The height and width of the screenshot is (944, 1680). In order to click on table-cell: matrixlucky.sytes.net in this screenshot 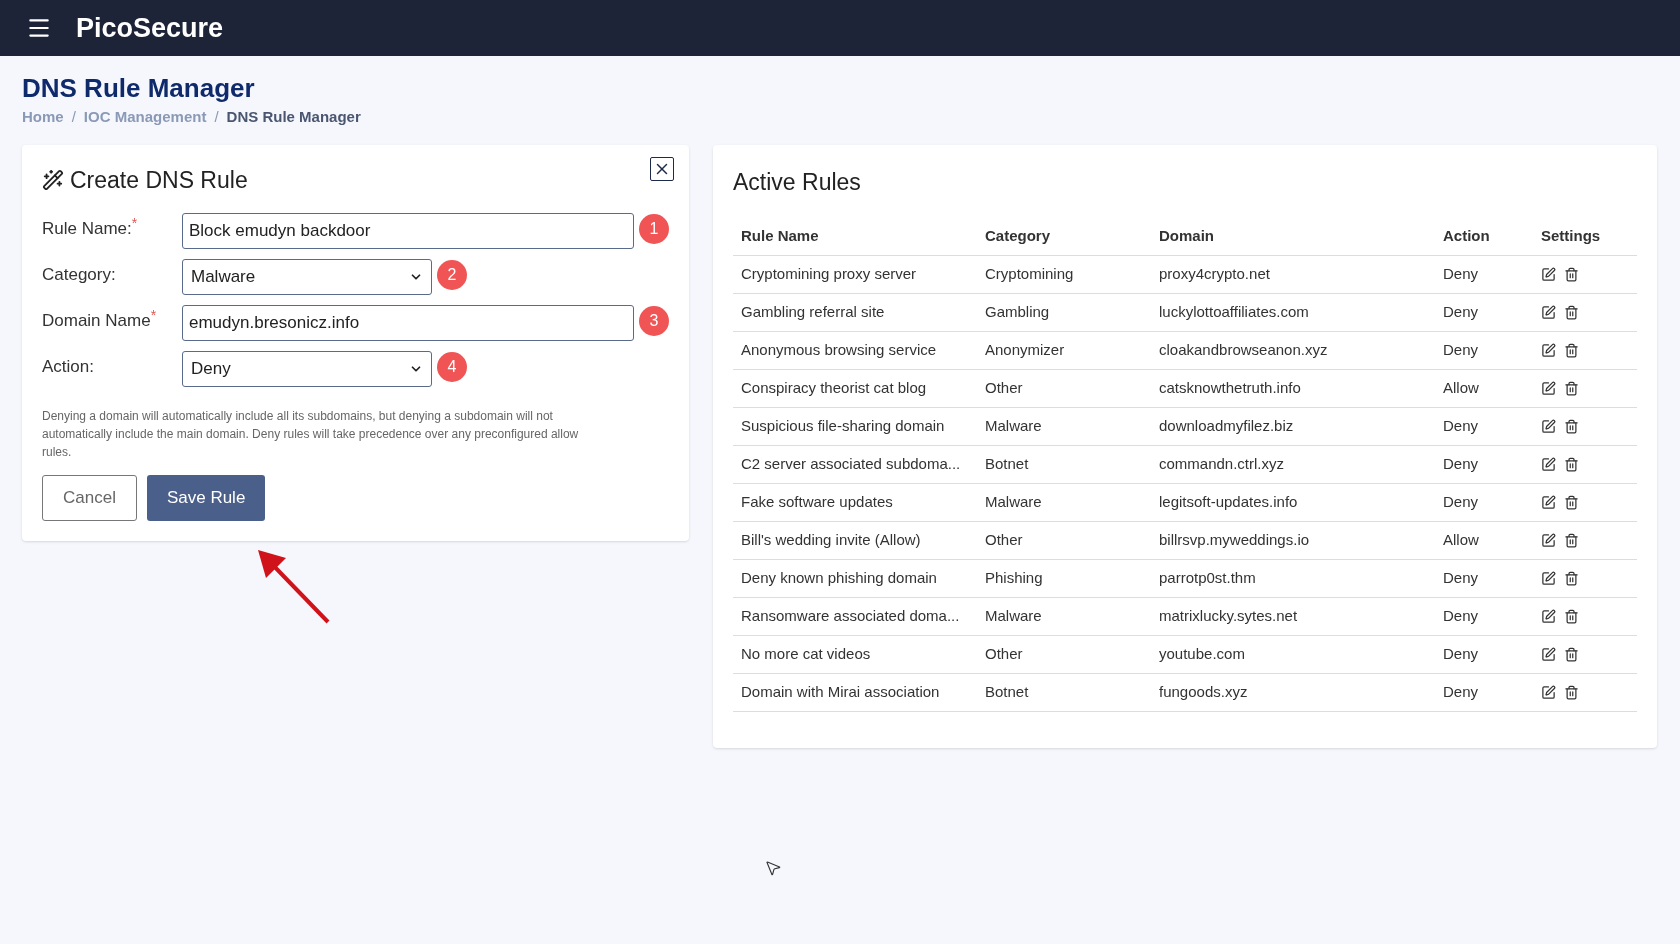, I will do `click(1293, 616)`.